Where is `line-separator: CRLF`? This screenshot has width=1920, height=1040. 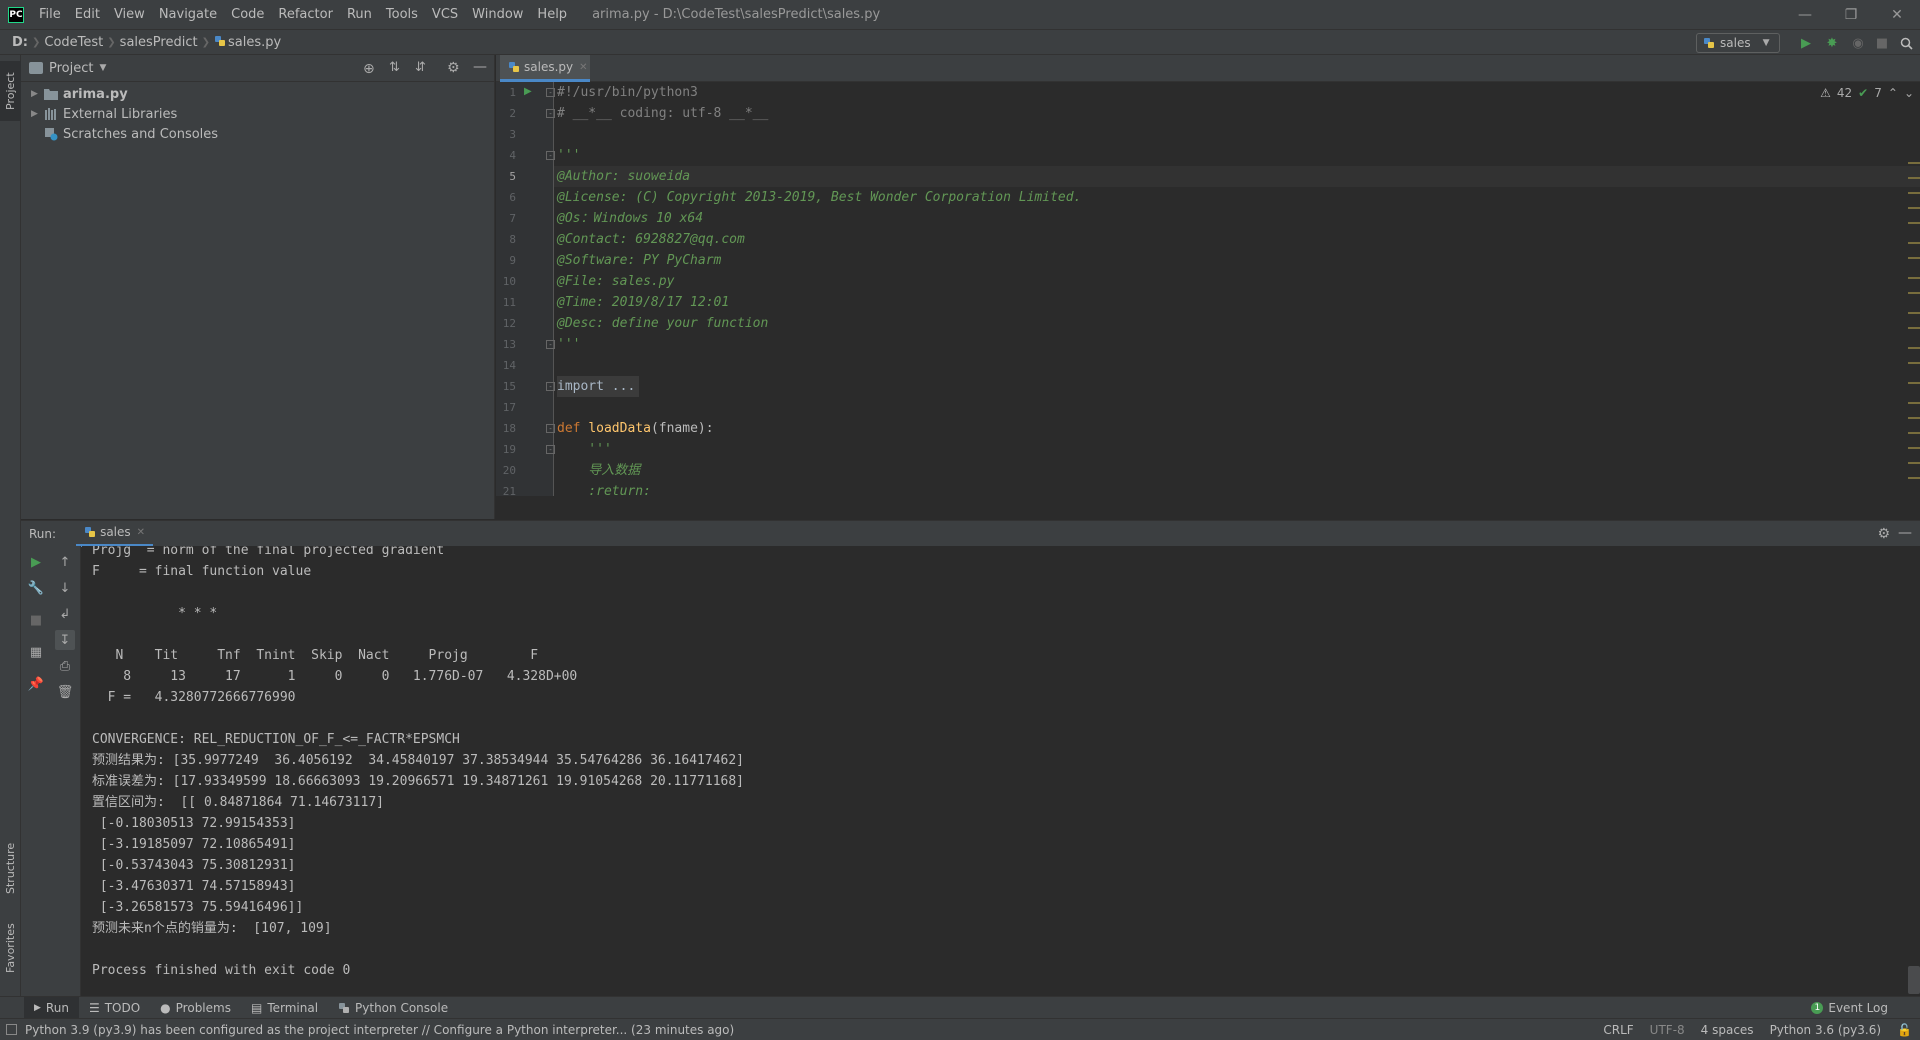 line-separator: CRLF is located at coordinates (1618, 1030).